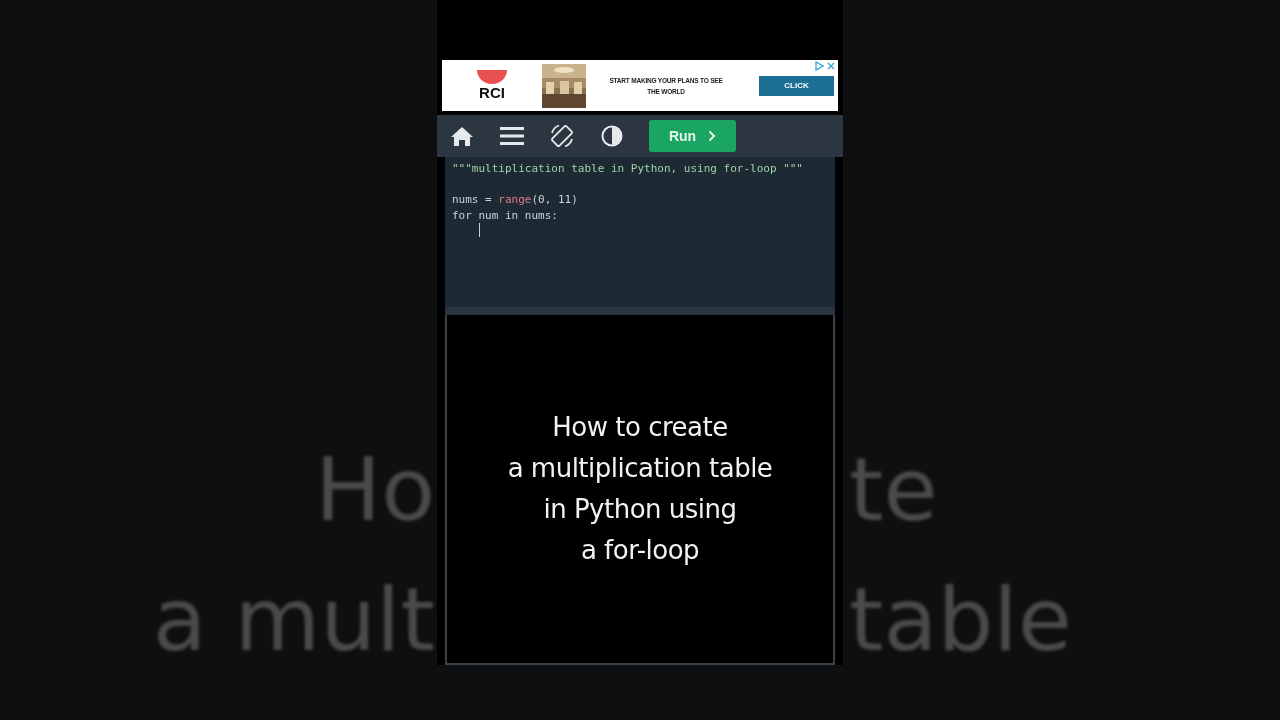 This screenshot has width=1280, height=720. Describe the element at coordinates (640, 509) in the screenshot. I see `caption-line: in Python using` at that location.